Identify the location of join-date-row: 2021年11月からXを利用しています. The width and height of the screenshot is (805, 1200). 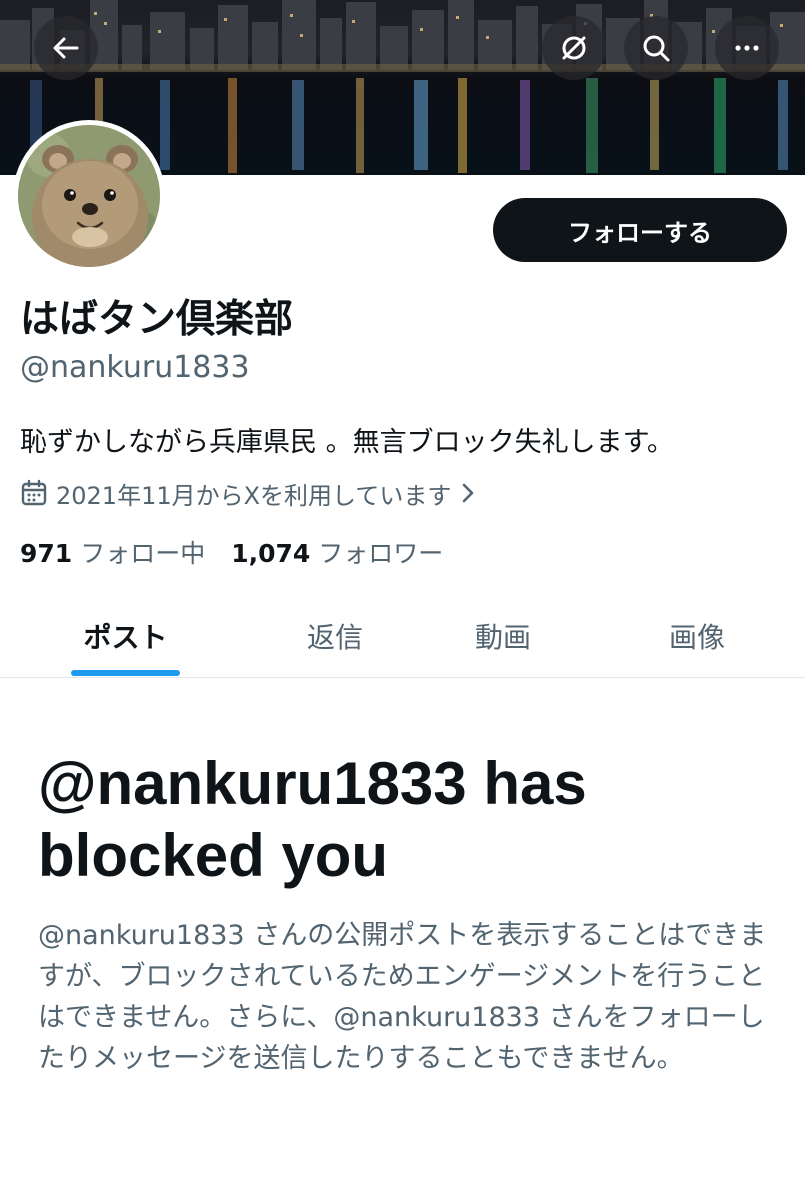
(248, 493).